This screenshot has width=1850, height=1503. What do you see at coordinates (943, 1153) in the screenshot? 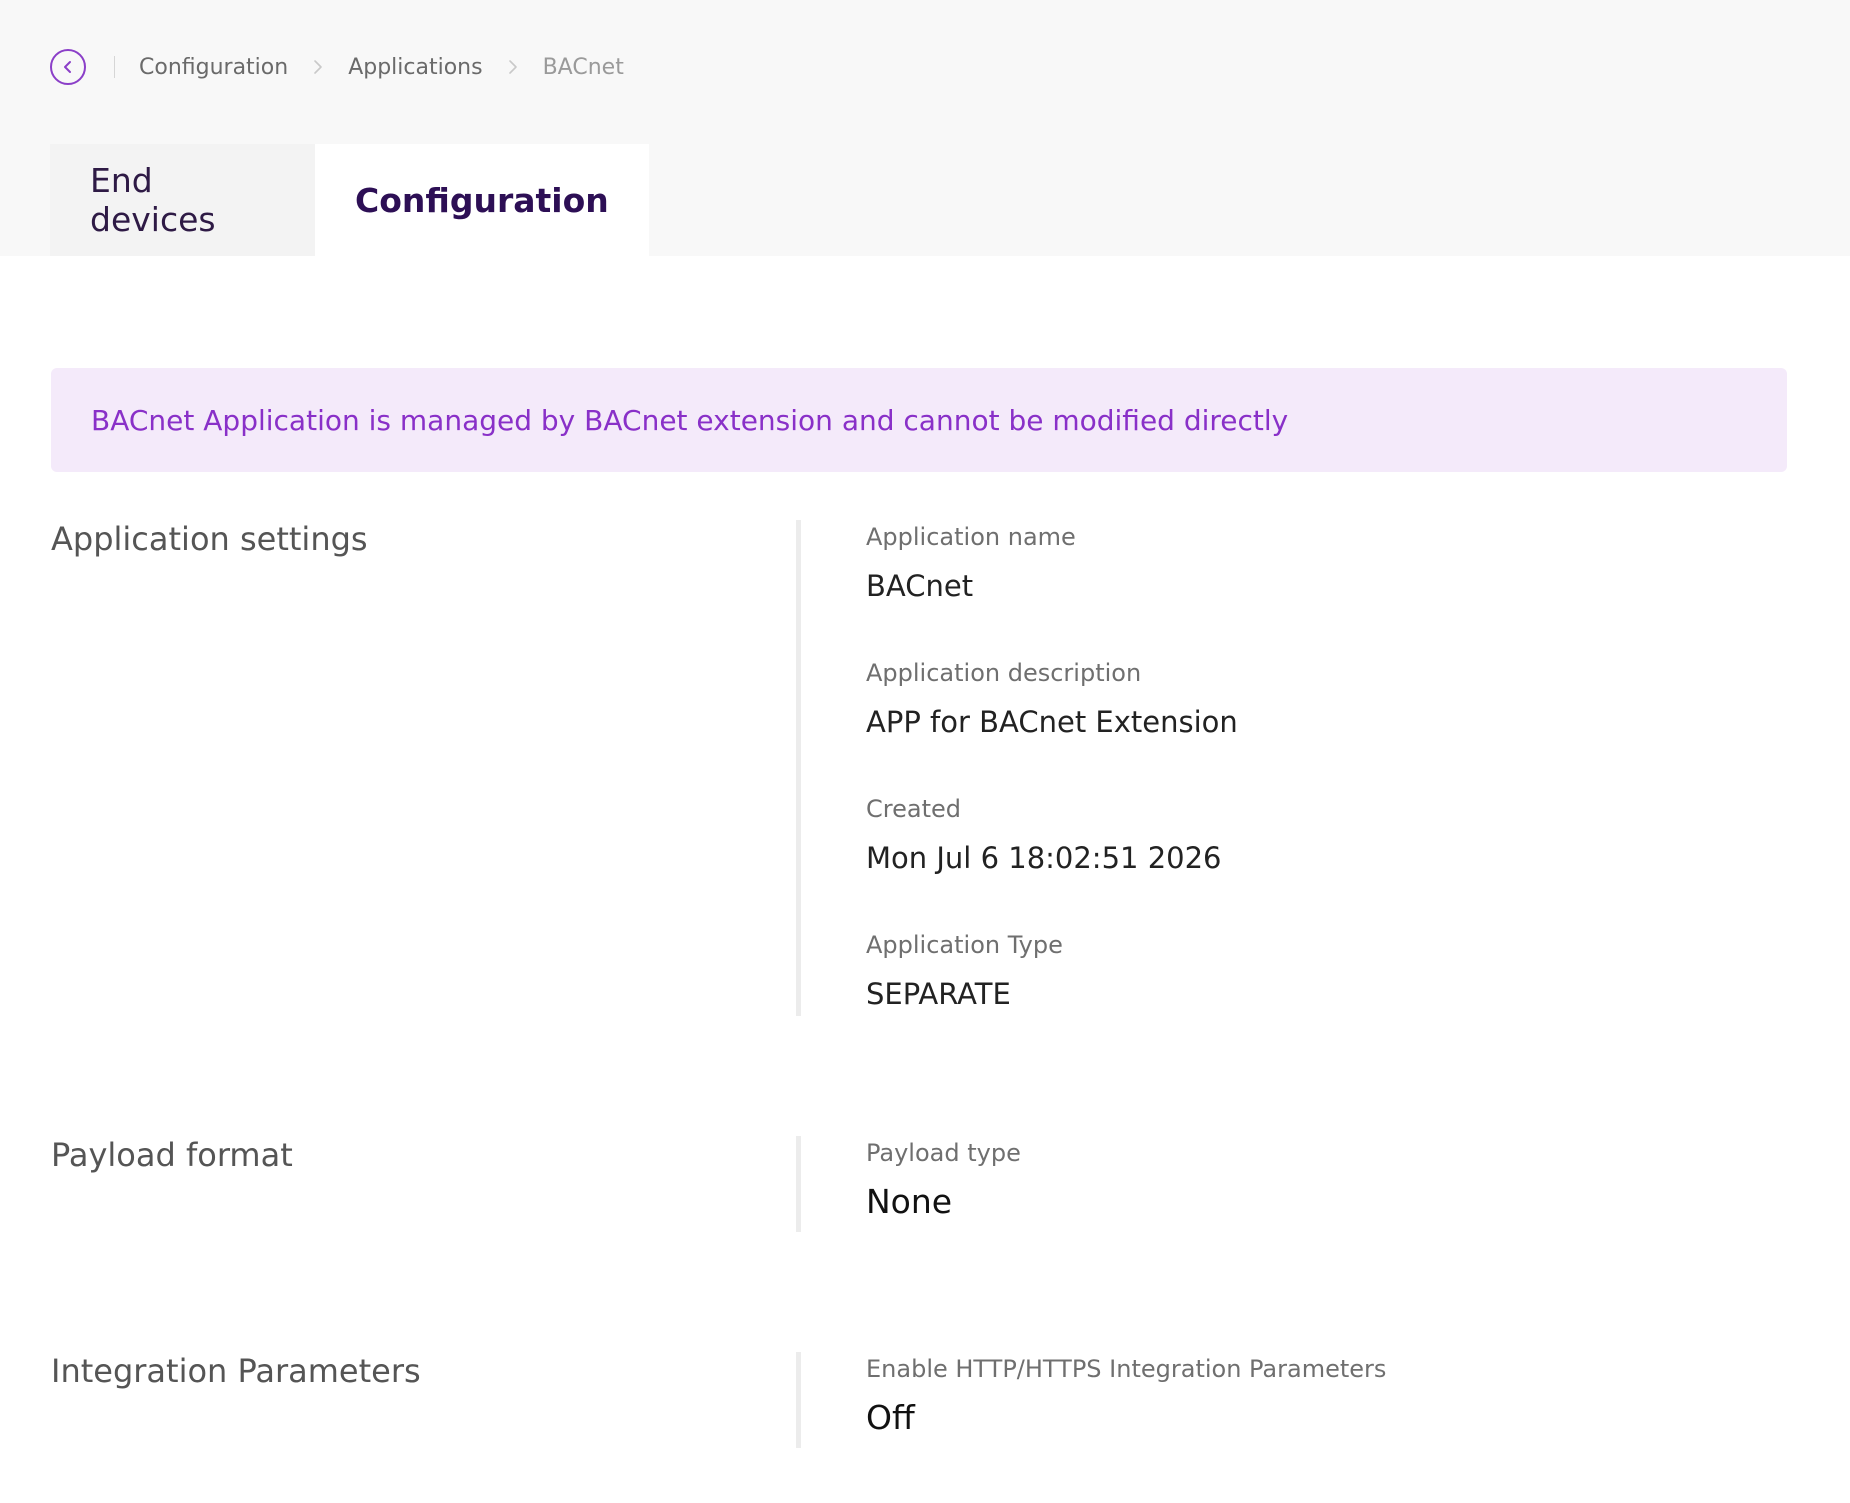
I see `field-label: Payload type` at bounding box center [943, 1153].